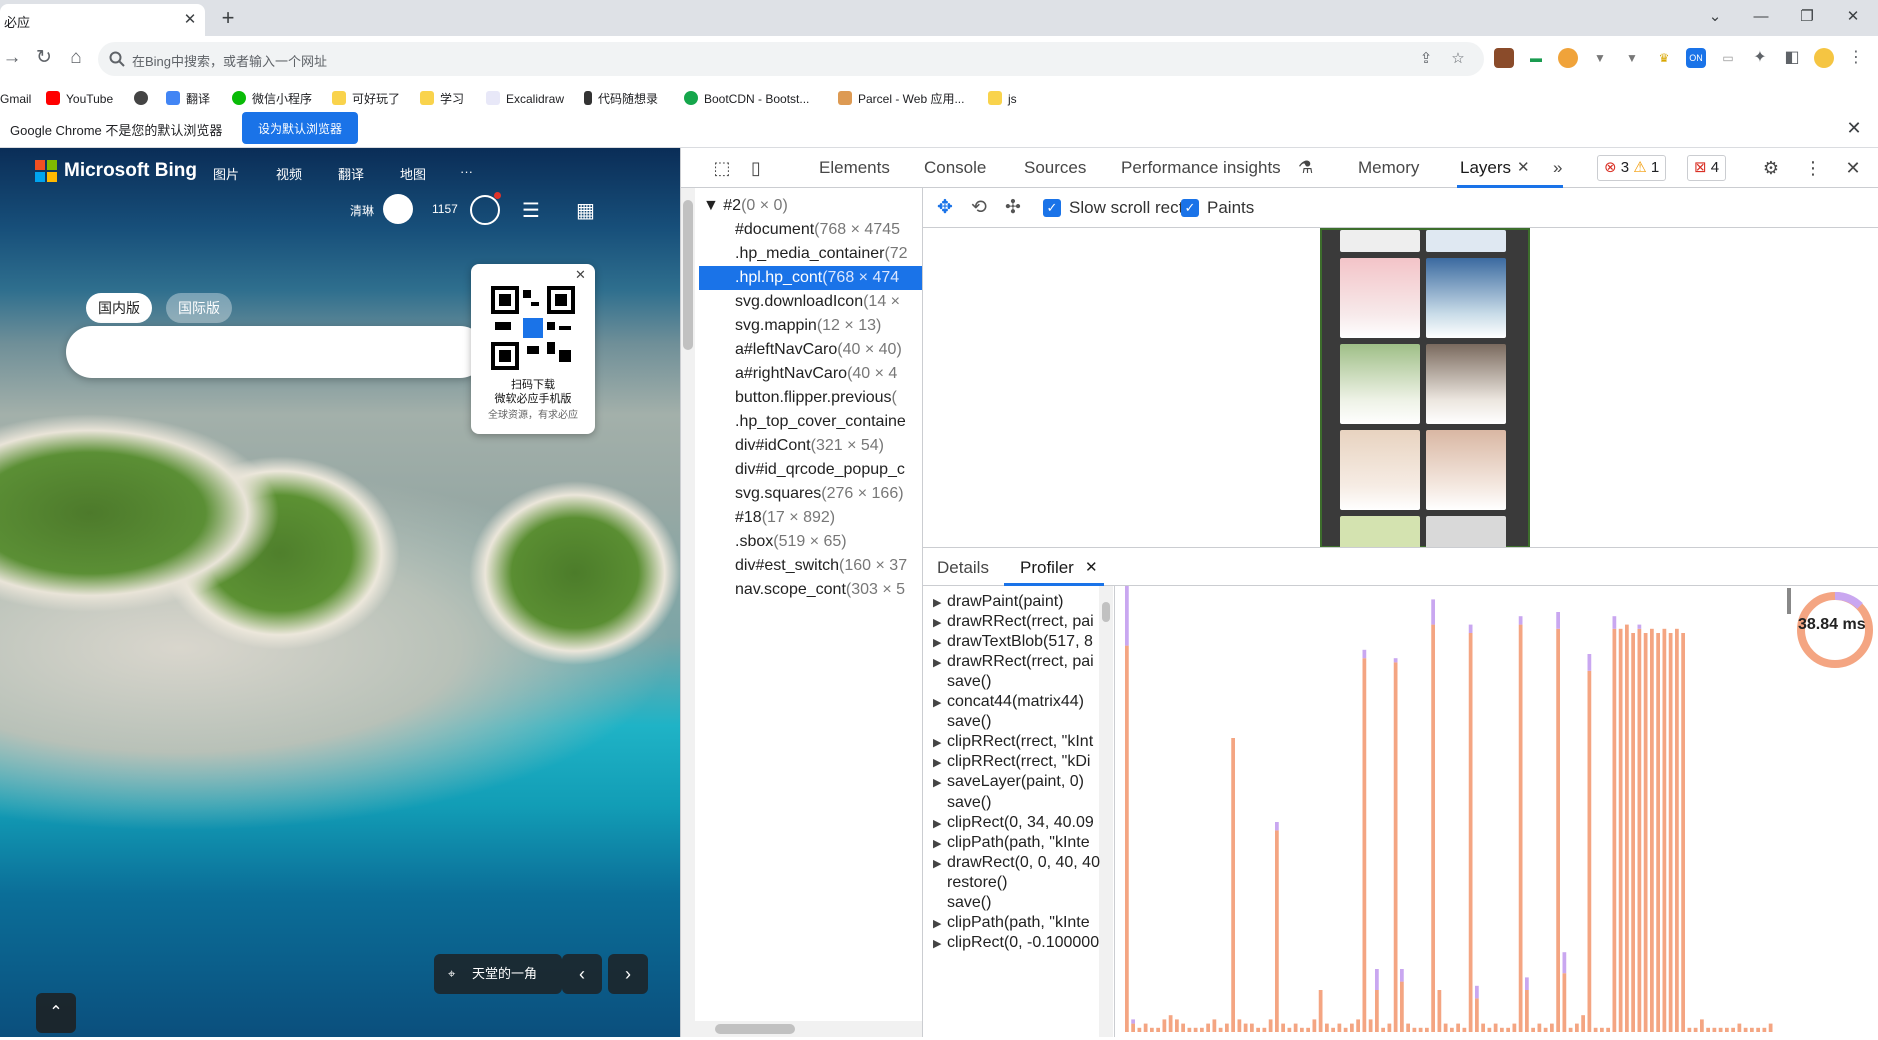  Describe the element at coordinates (945, 208) in the screenshot. I see `pan-mode-icon: ✥` at that location.